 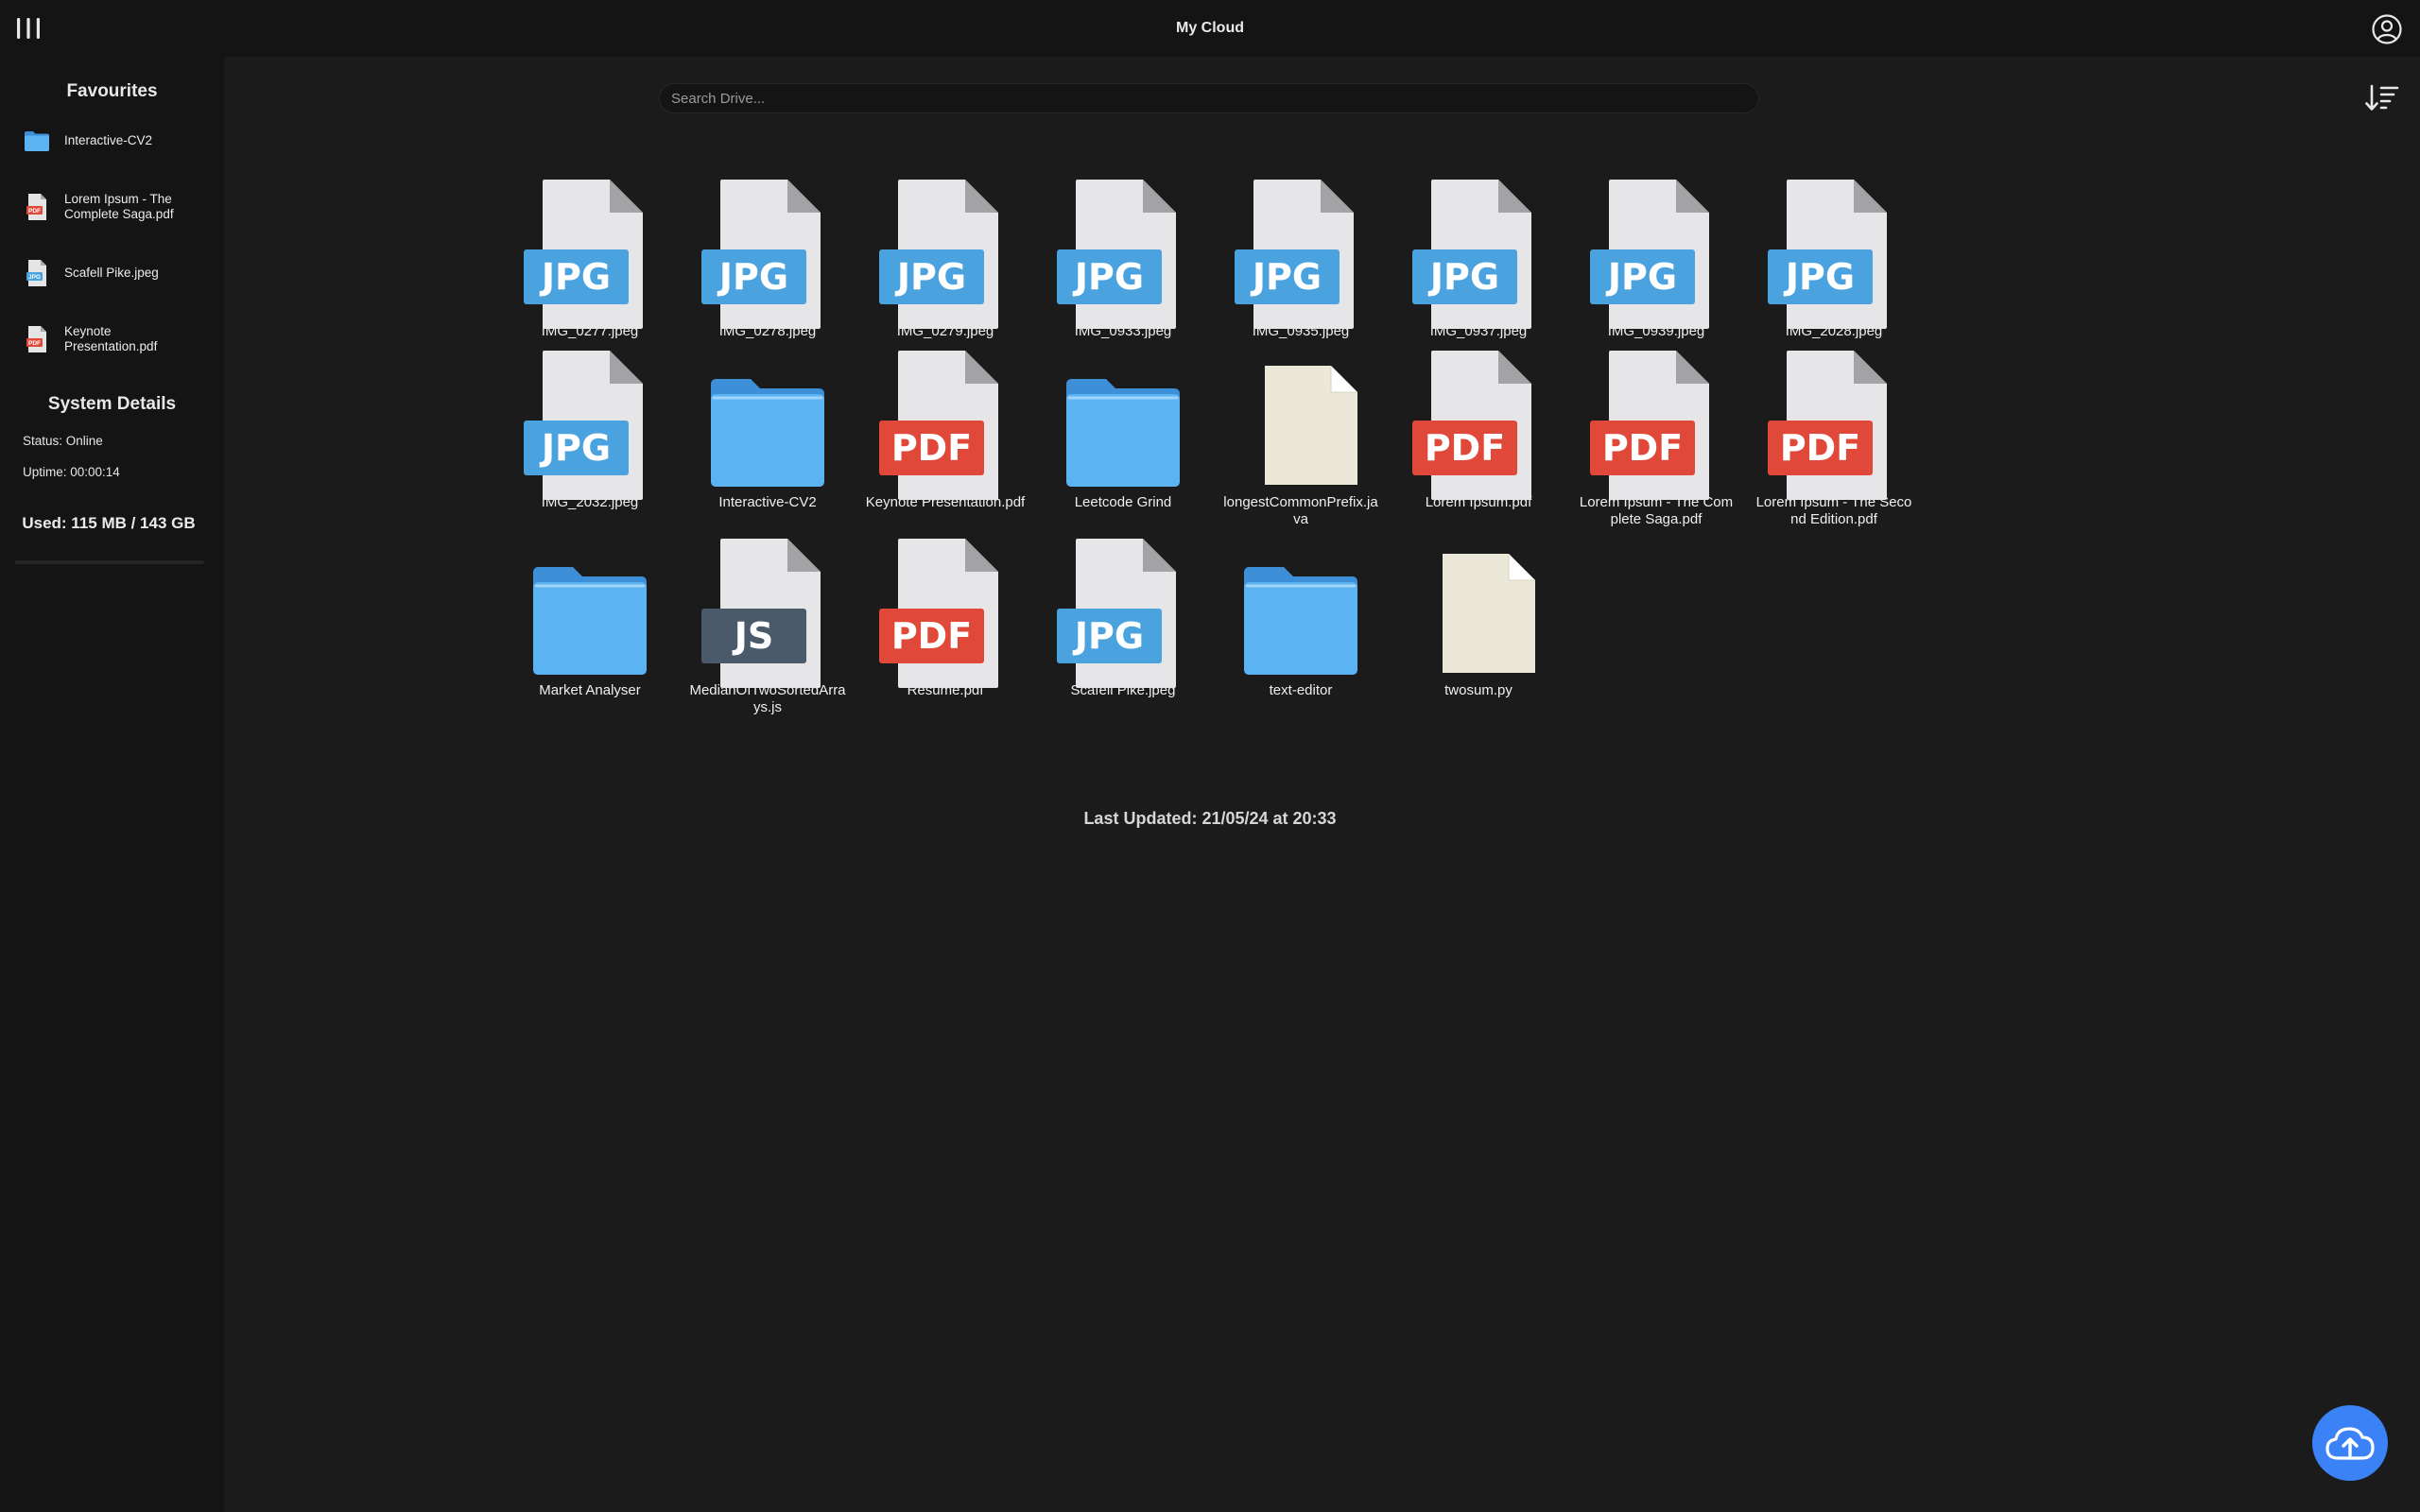 What do you see at coordinates (109, 523) in the screenshot?
I see `storage-used-text: Used: 115 MB / 143 GB` at bounding box center [109, 523].